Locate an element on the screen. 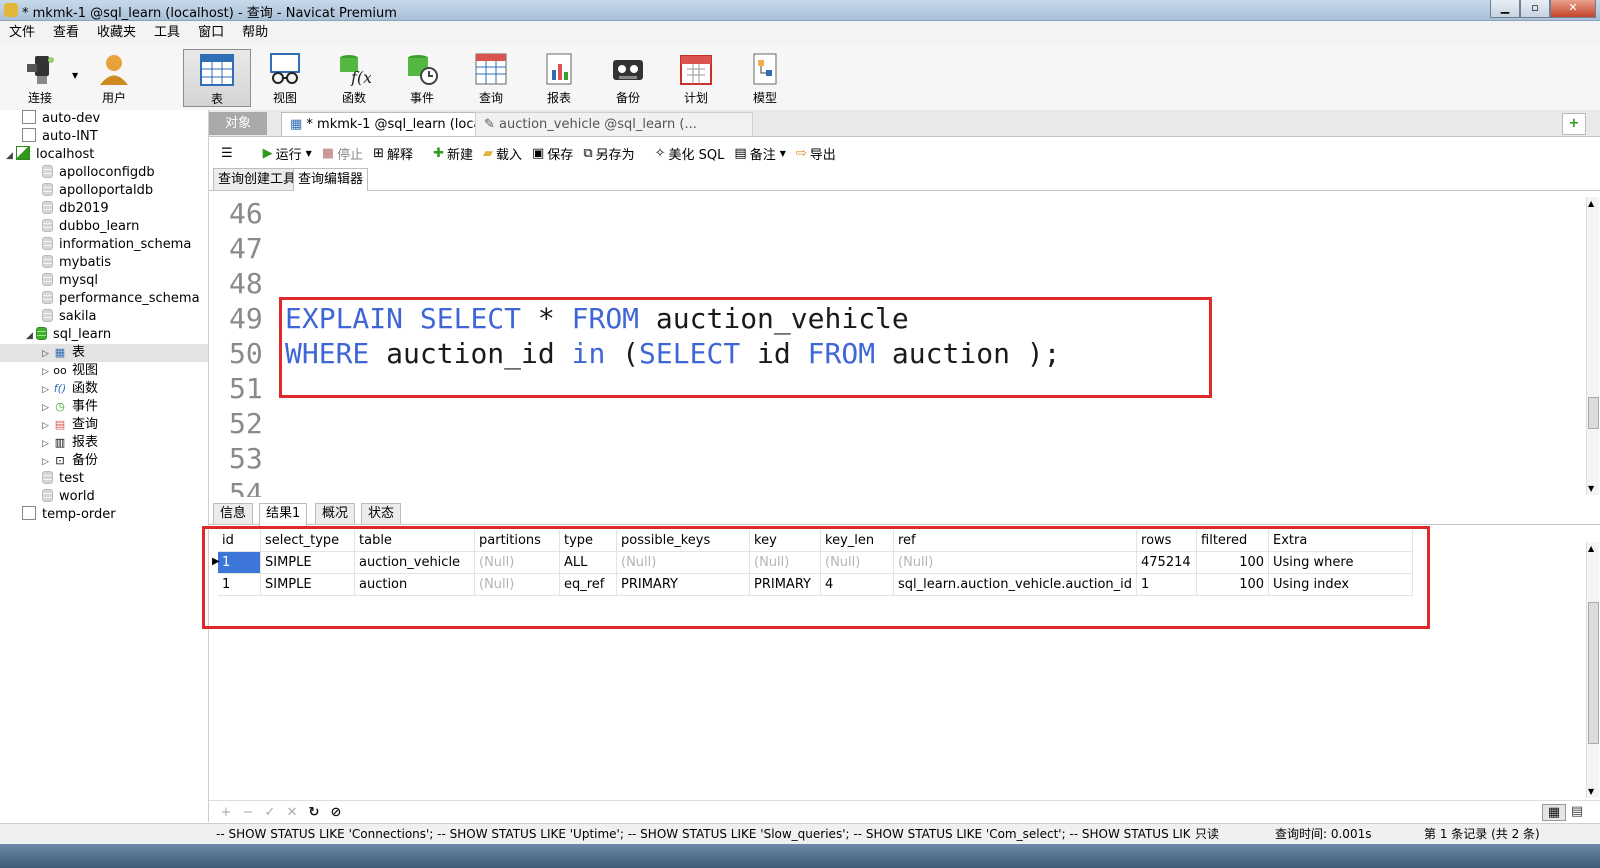 The width and height of the screenshot is (1600, 868). export-button: ⇨ 导出 is located at coordinates (816, 153).